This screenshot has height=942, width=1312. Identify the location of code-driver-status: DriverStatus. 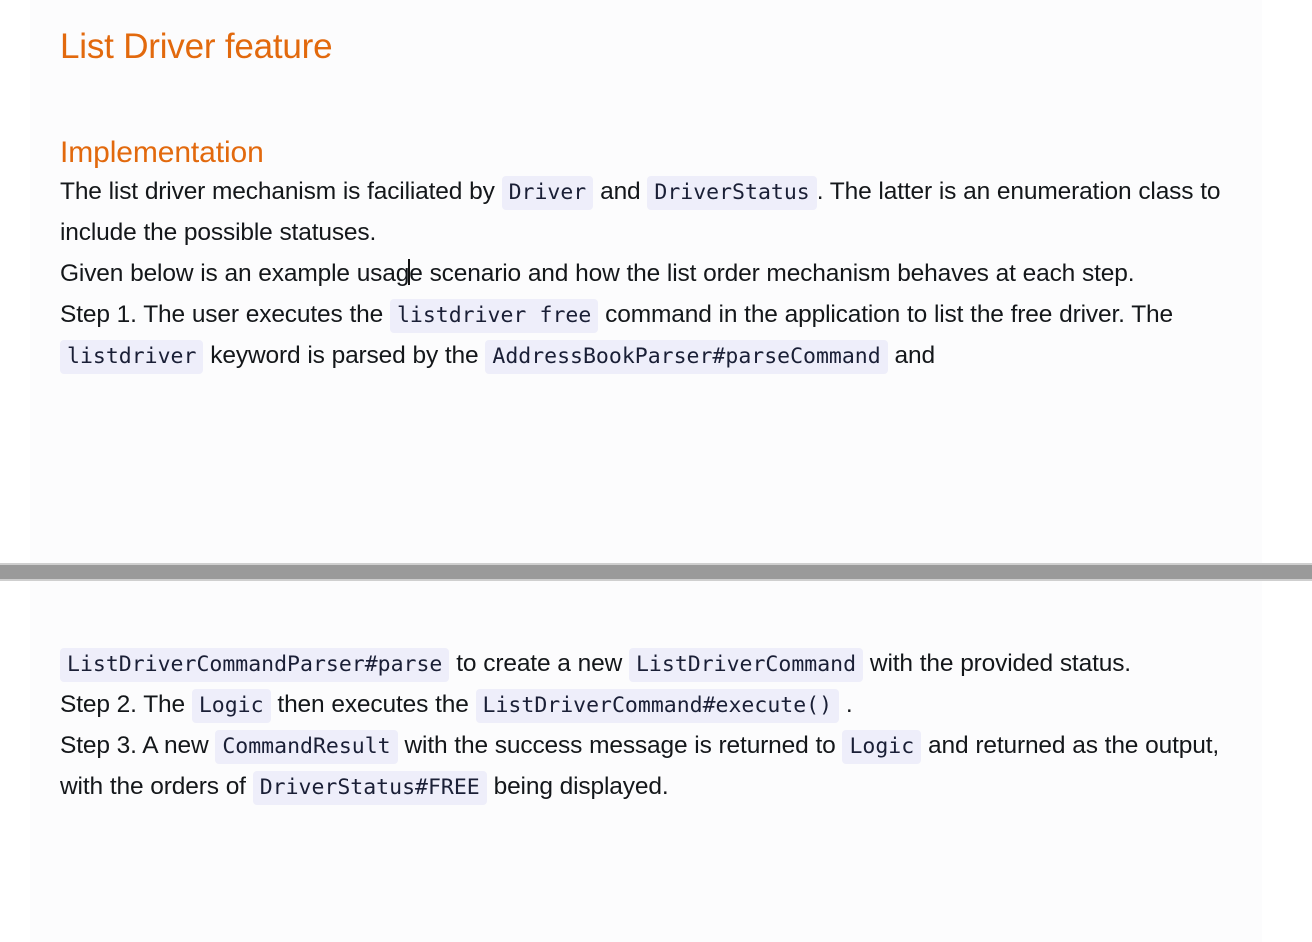
(732, 193).